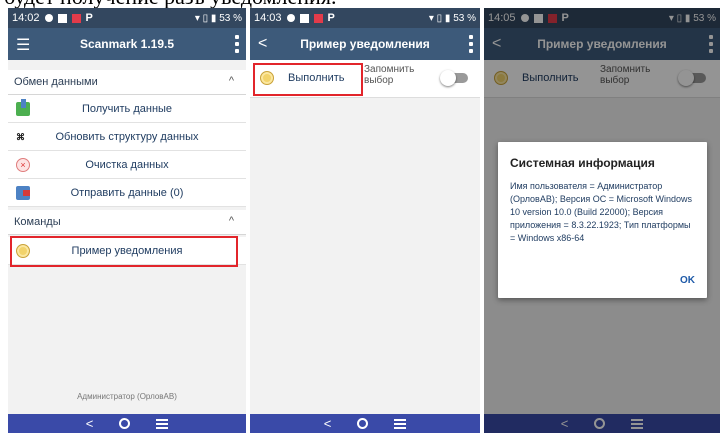  What do you see at coordinates (389, 75) in the screenshot?
I see `remember-choice-label: Запомнить выбор` at bounding box center [389, 75].